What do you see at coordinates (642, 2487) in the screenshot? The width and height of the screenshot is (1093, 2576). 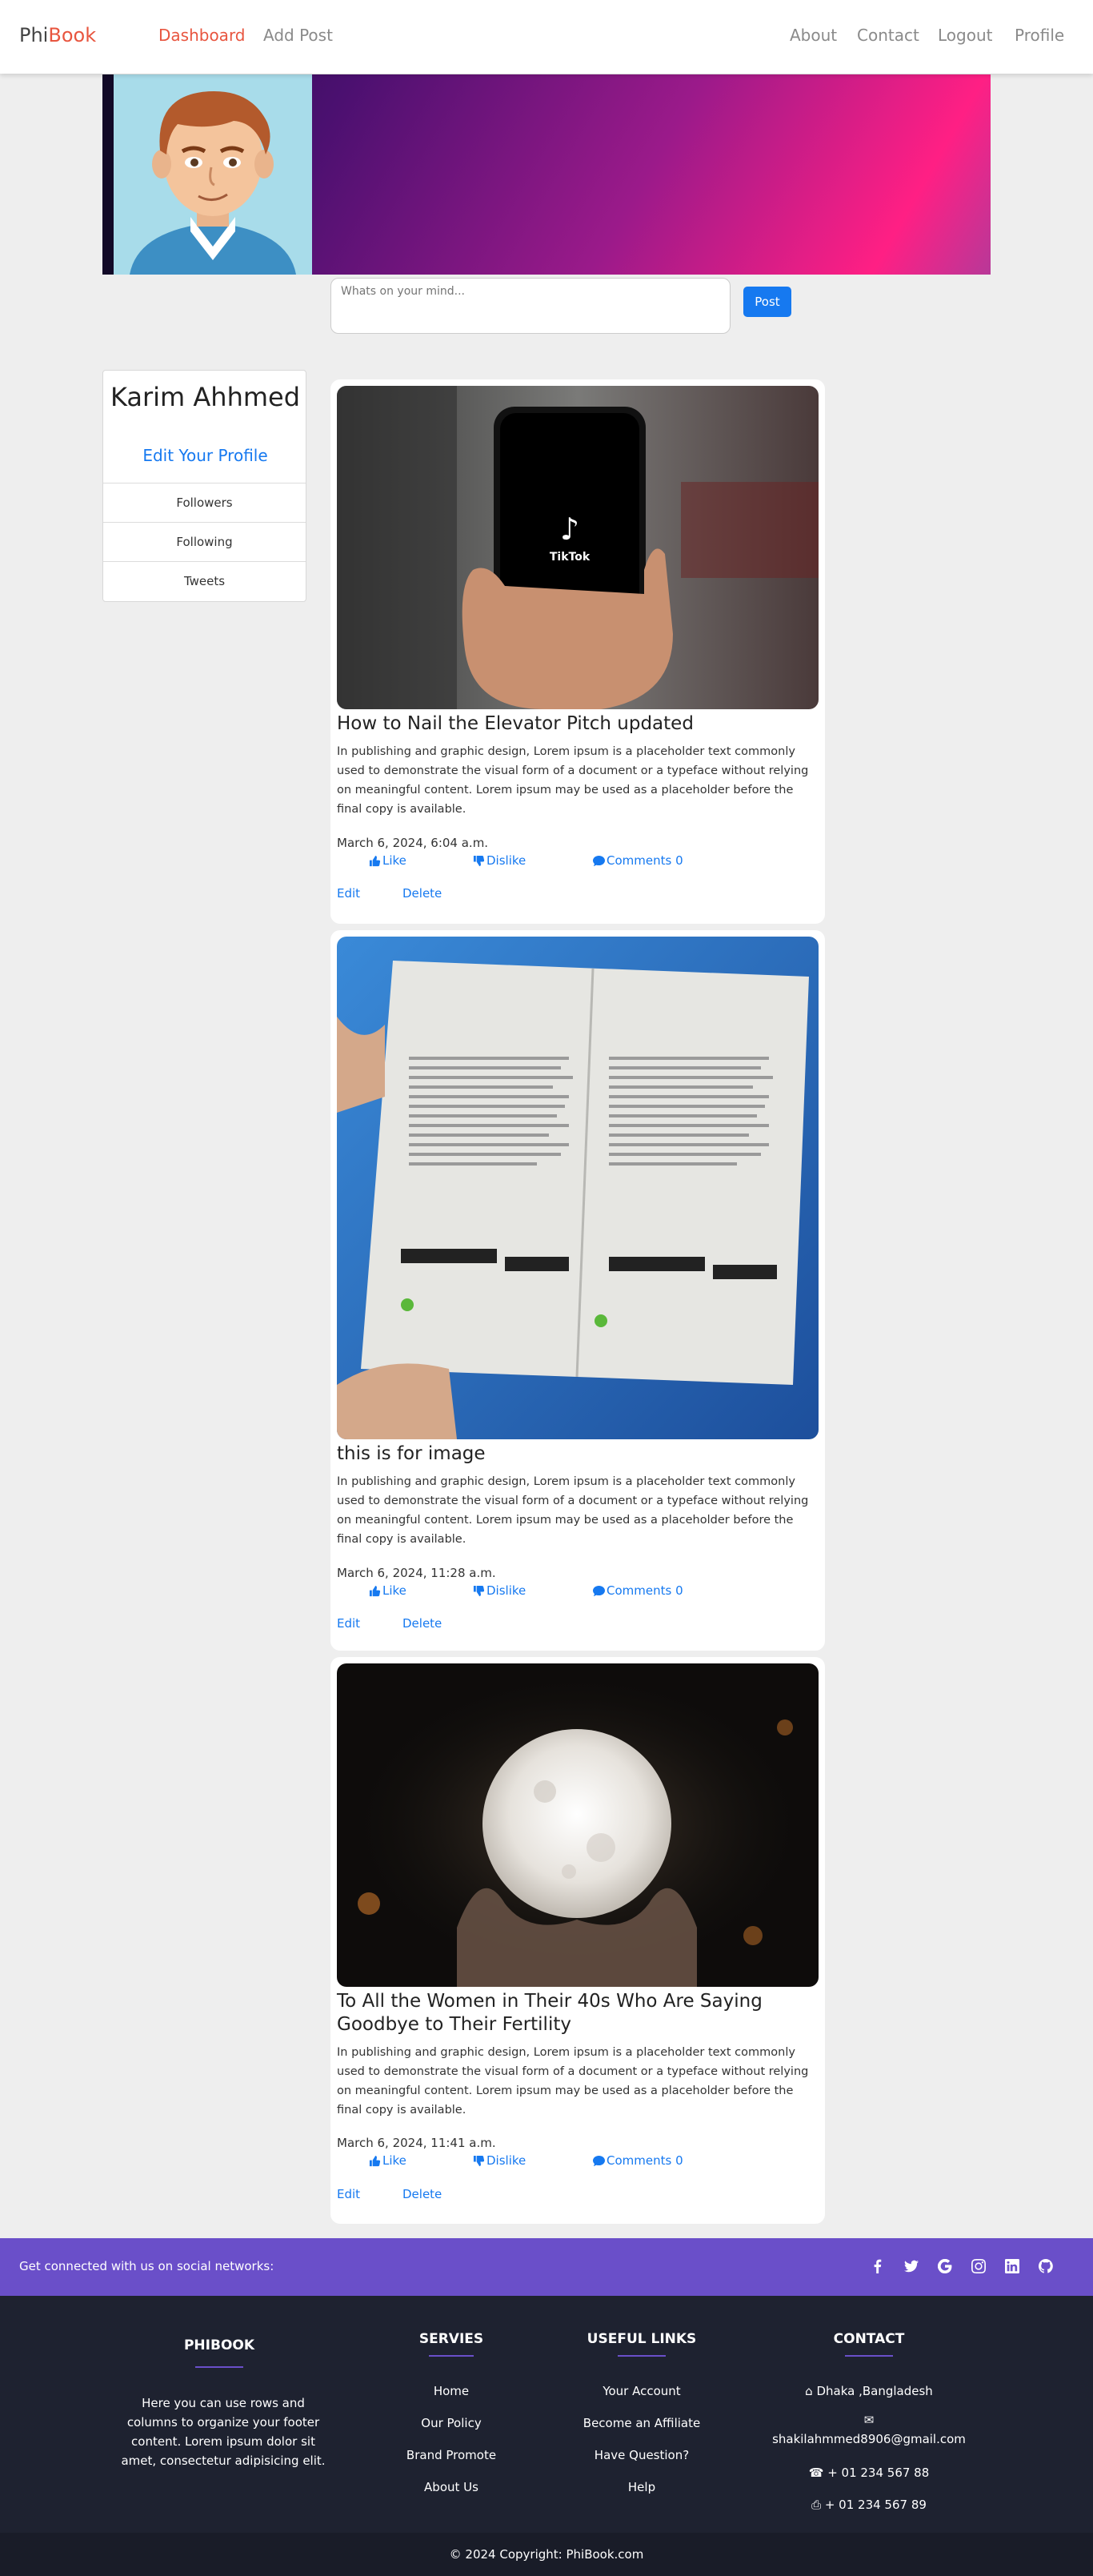 I see `footer-link-help: Help` at bounding box center [642, 2487].